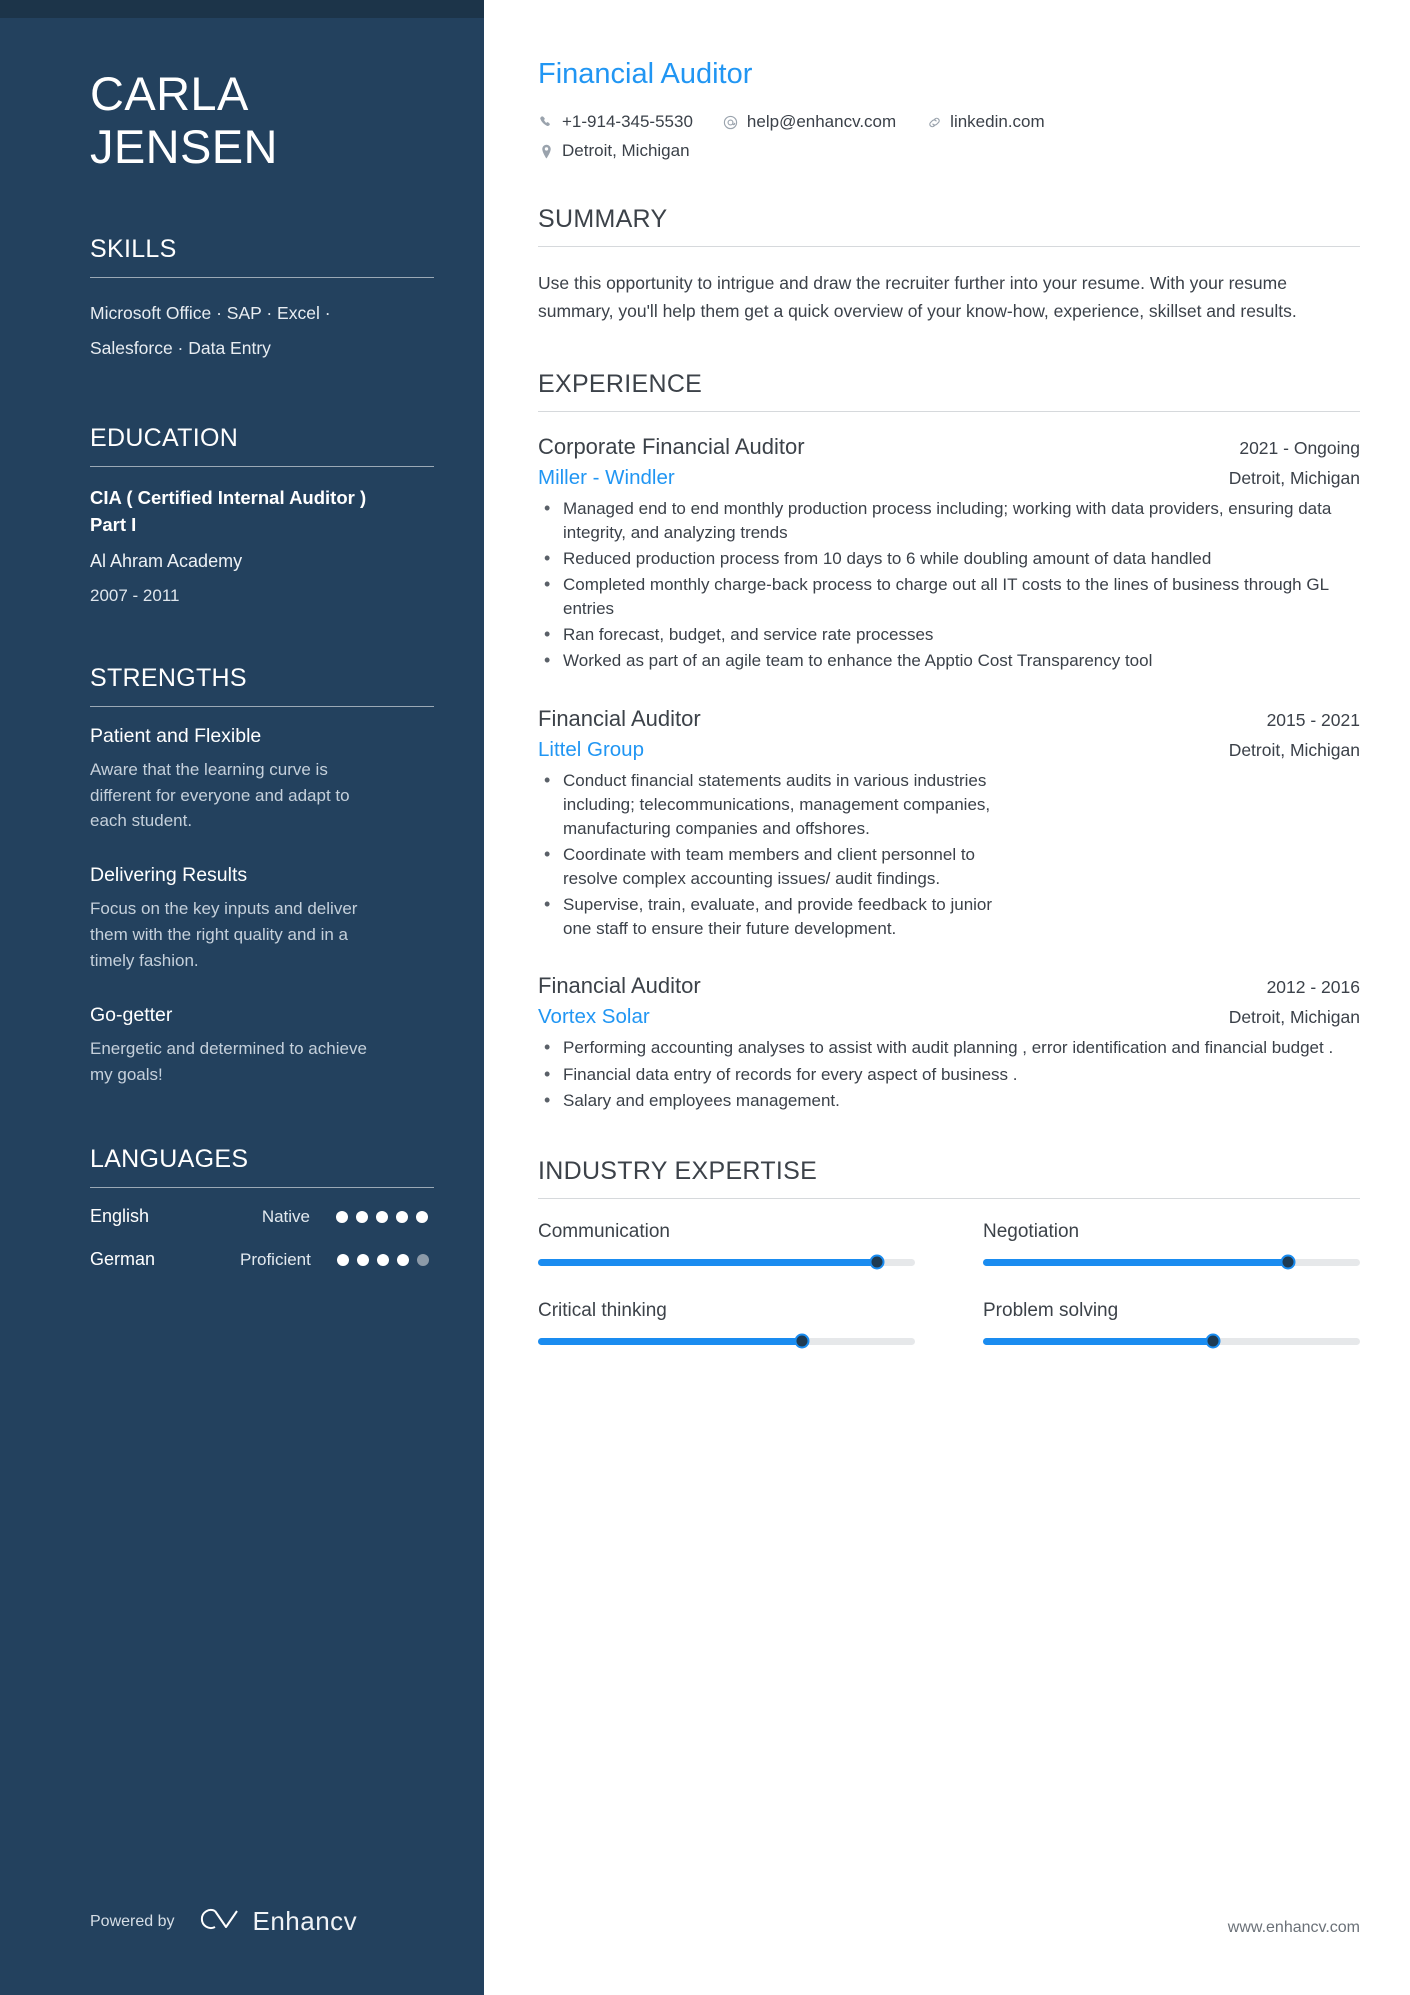 The height and width of the screenshot is (1995, 1410). Describe the element at coordinates (262, 467) in the screenshot. I see `education-divider` at that location.